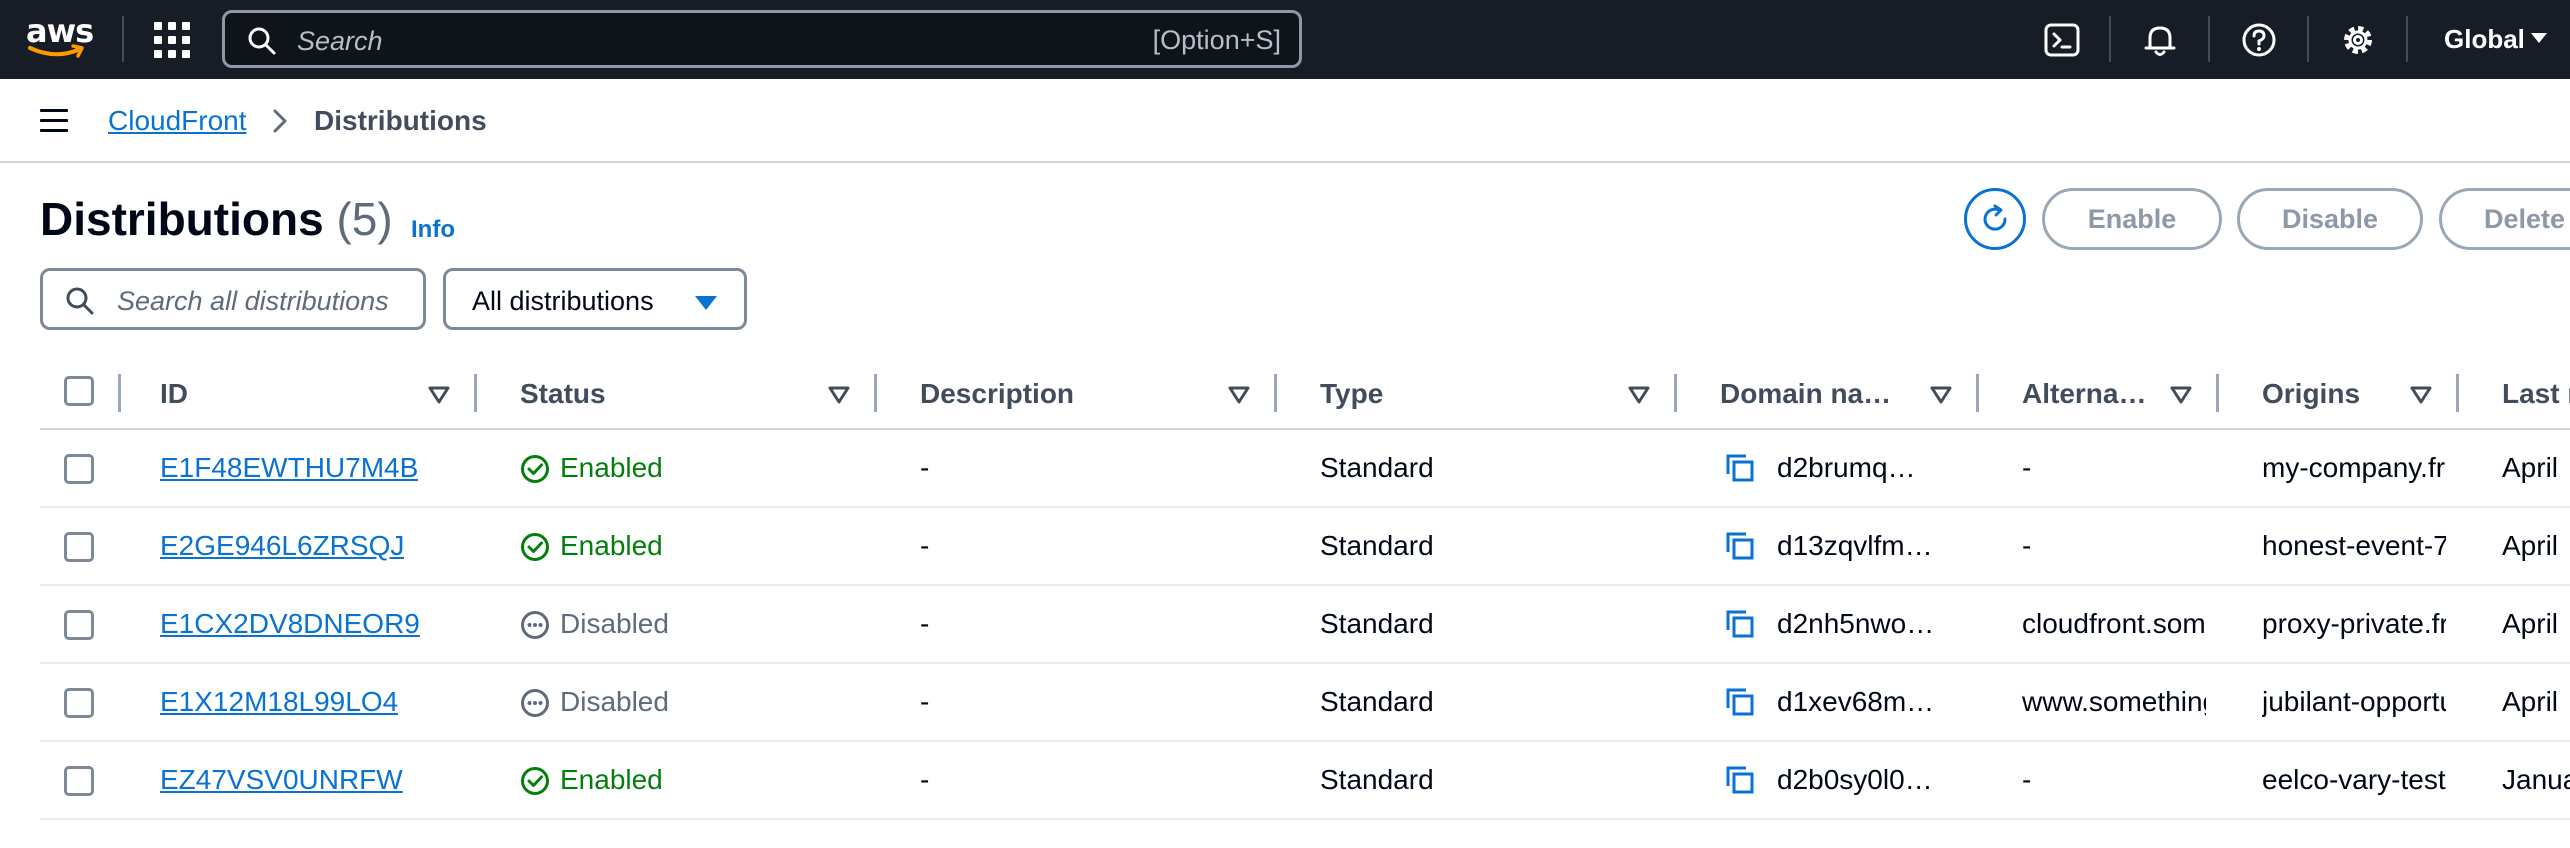 The height and width of the screenshot is (848, 2570). What do you see at coordinates (762, 39) in the screenshot?
I see `global-search-input: Search [Option+S]` at bounding box center [762, 39].